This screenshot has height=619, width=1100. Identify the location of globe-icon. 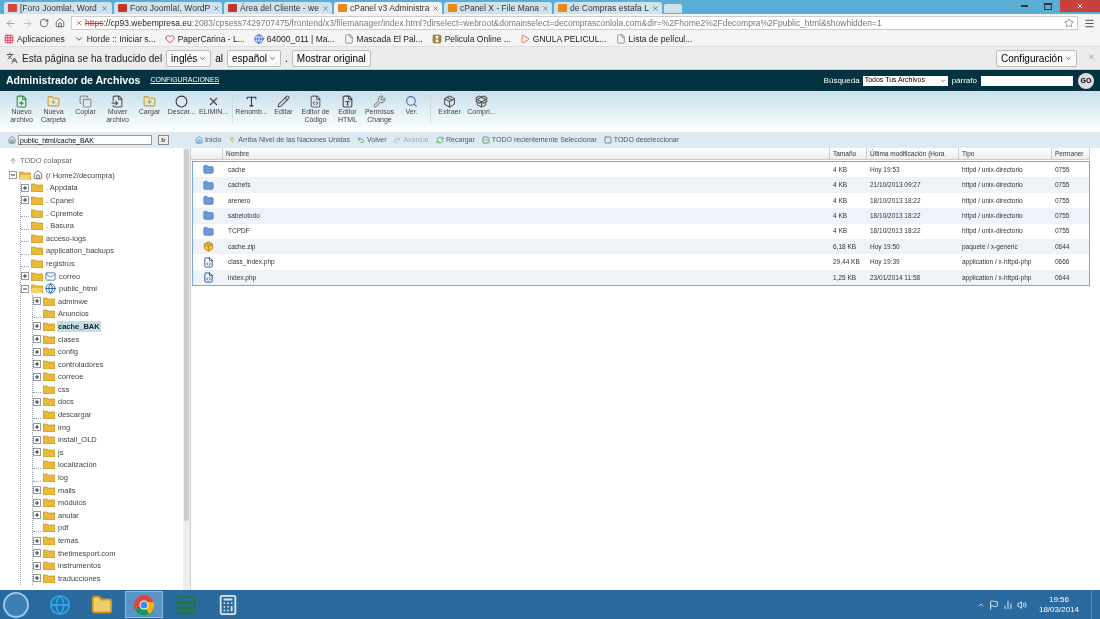
(50, 289).